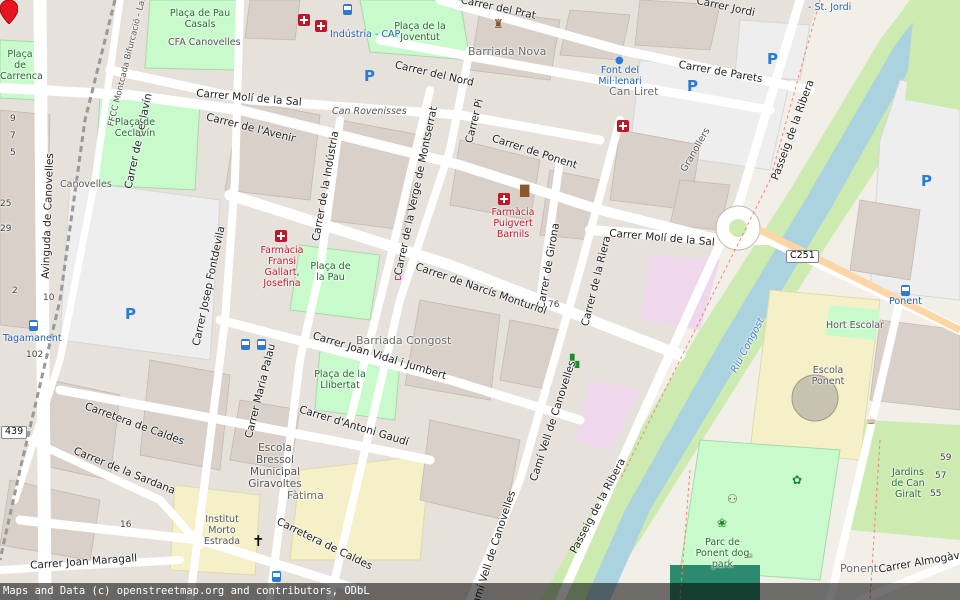  Describe the element at coordinates (941, 476) in the screenshot. I see `house-number: 57` at that location.